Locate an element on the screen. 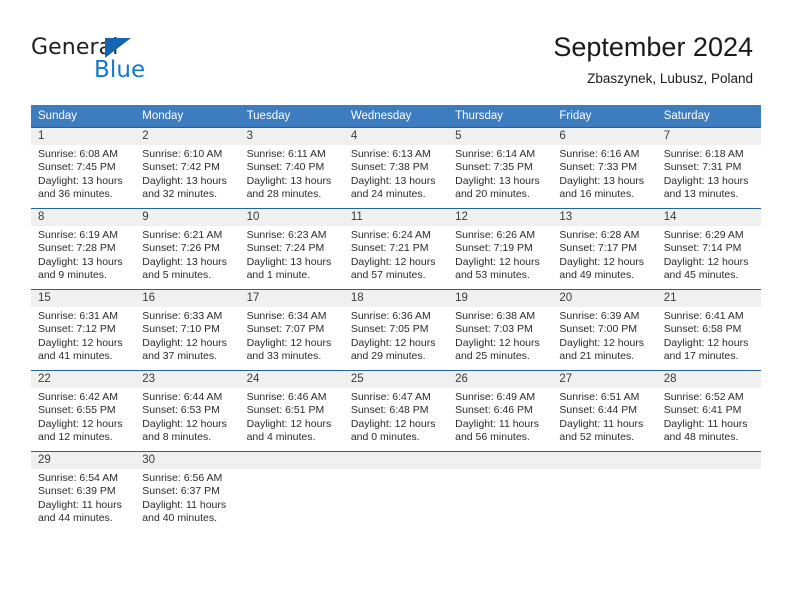  day-cell-empty is located at coordinates (396, 491).